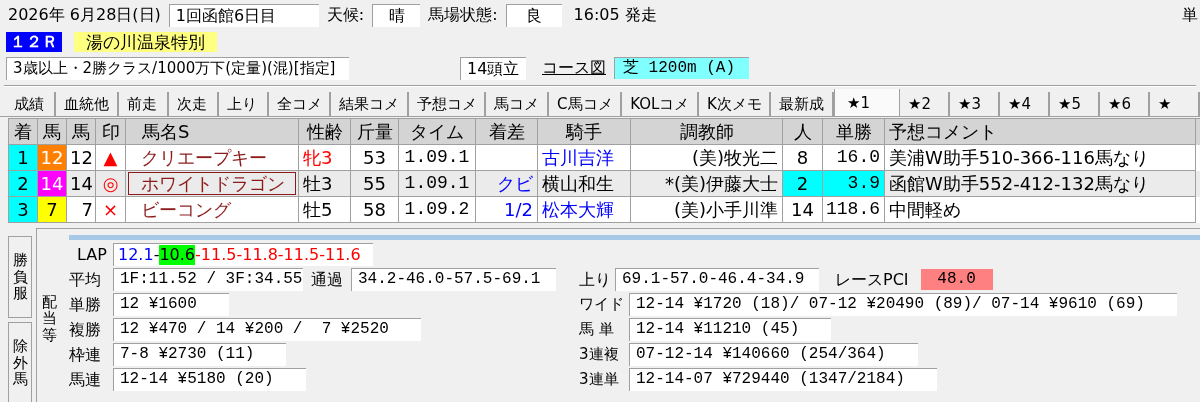  I want to click on table-cell: 3, so click(23, 210).